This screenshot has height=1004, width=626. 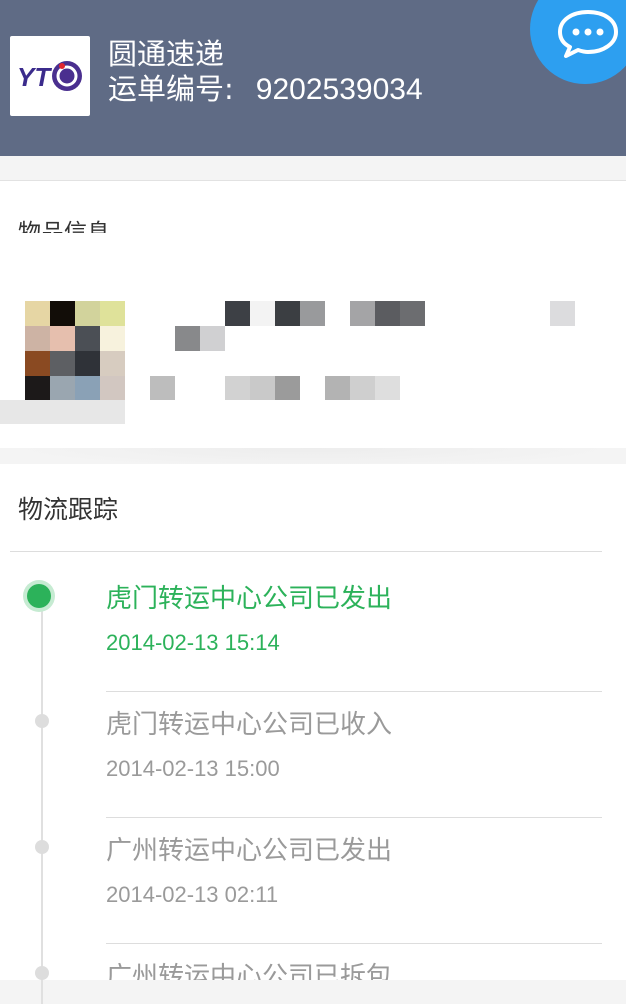 I want to click on carrier-name: 圆通速递, so click(x=166, y=54).